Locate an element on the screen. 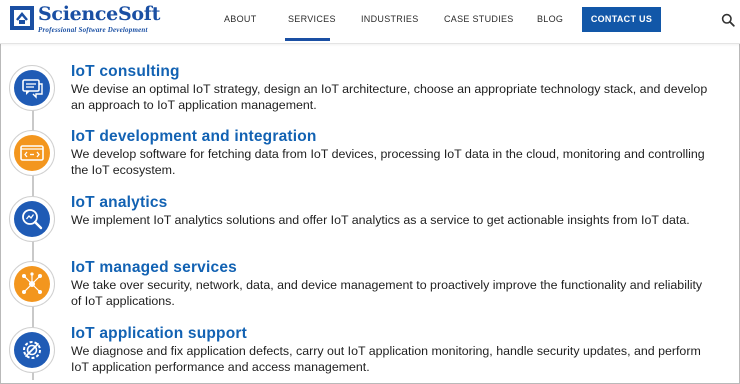  code-window-icon is located at coordinates (32, 153).